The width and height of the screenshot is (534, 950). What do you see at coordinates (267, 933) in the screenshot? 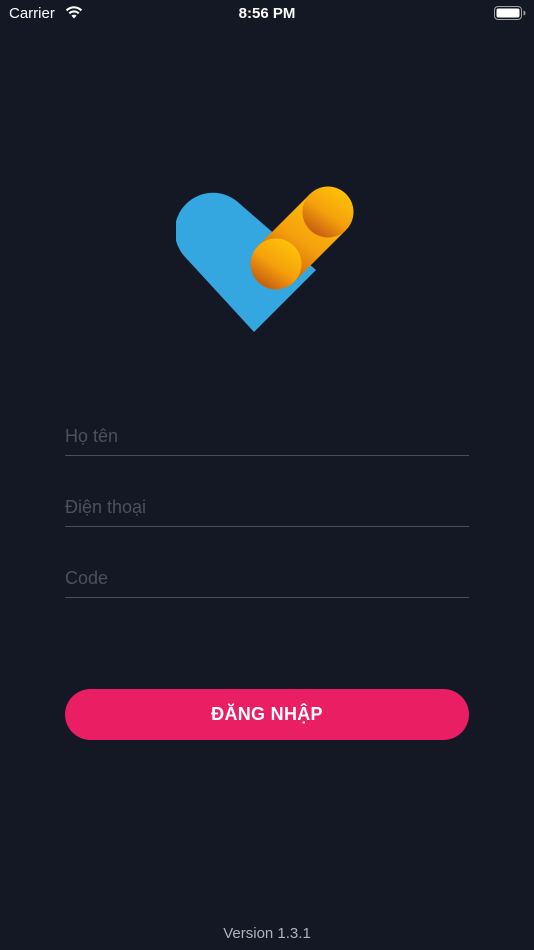
I see `version-label: Version 1.3.1` at bounding box center [267, 933].